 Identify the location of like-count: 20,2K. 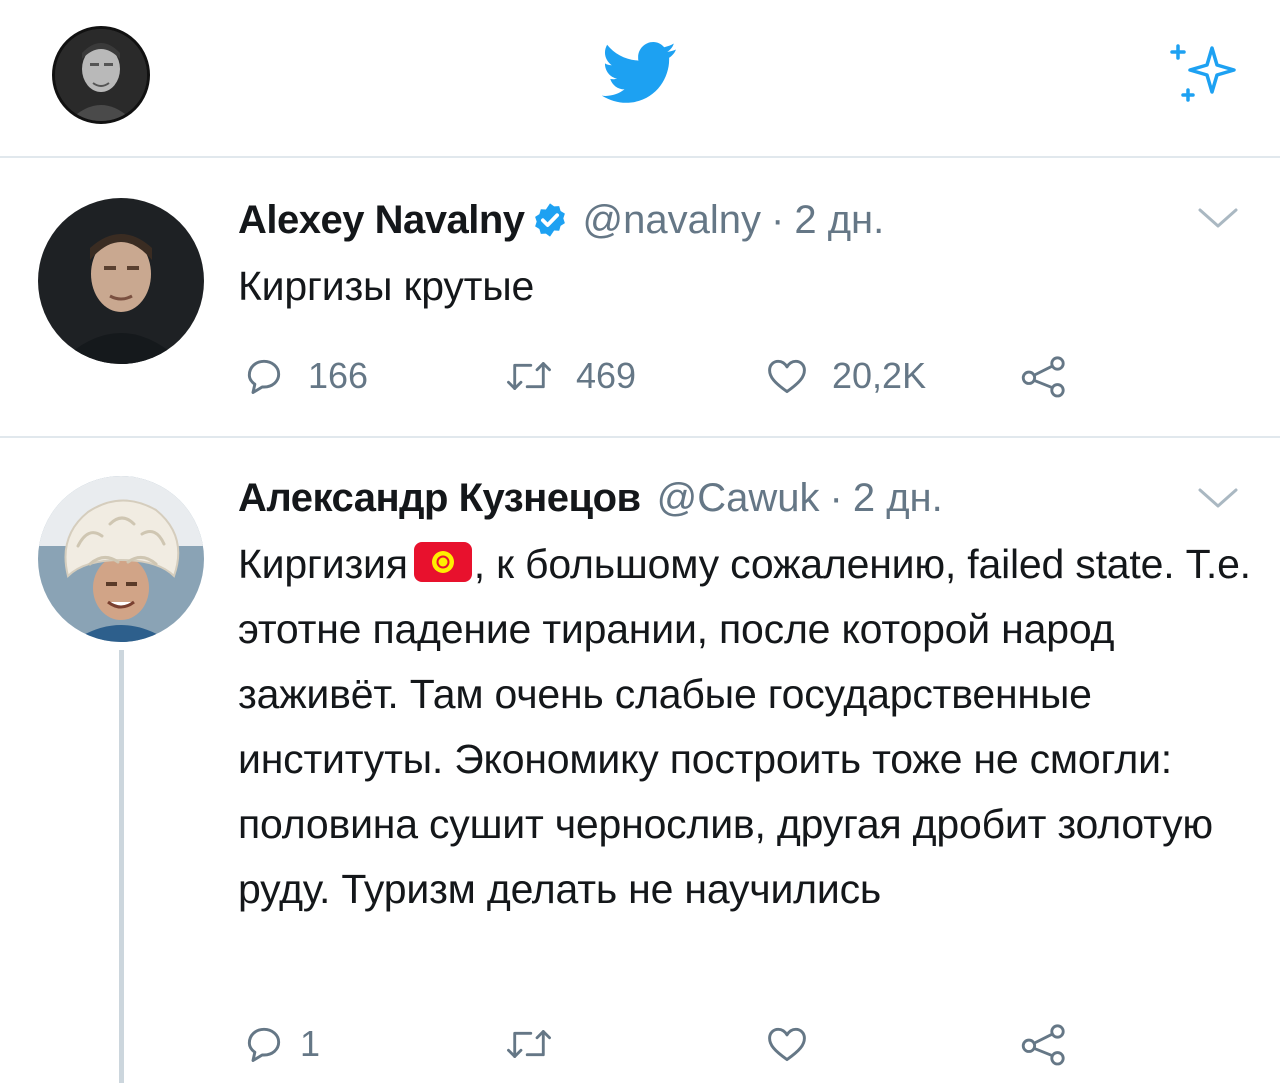
(879, 375).